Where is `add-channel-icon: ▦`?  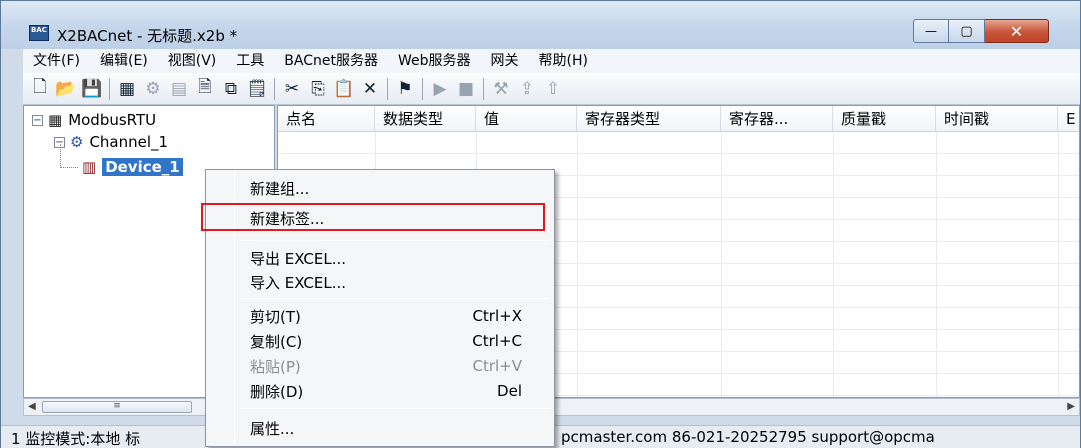
add-channel-icon: ▦ is located at coordinates (127, 89).